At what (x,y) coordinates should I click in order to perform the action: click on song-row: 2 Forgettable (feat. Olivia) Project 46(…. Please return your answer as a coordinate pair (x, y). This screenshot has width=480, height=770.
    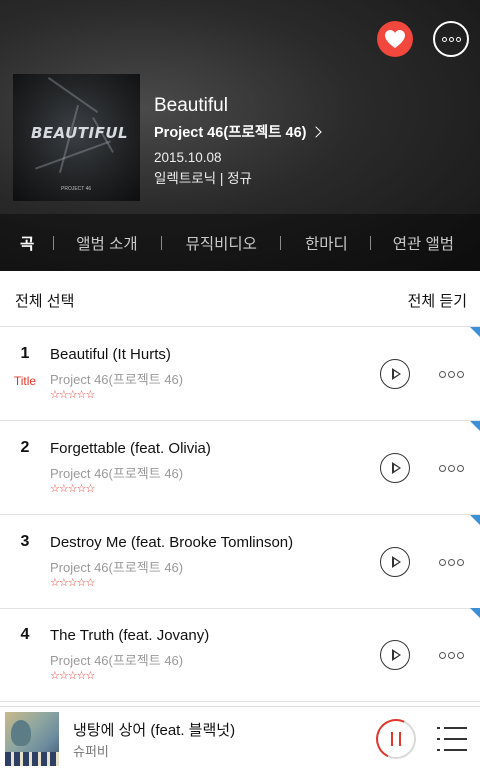
    Looking at the image, I should click on (240, 468).